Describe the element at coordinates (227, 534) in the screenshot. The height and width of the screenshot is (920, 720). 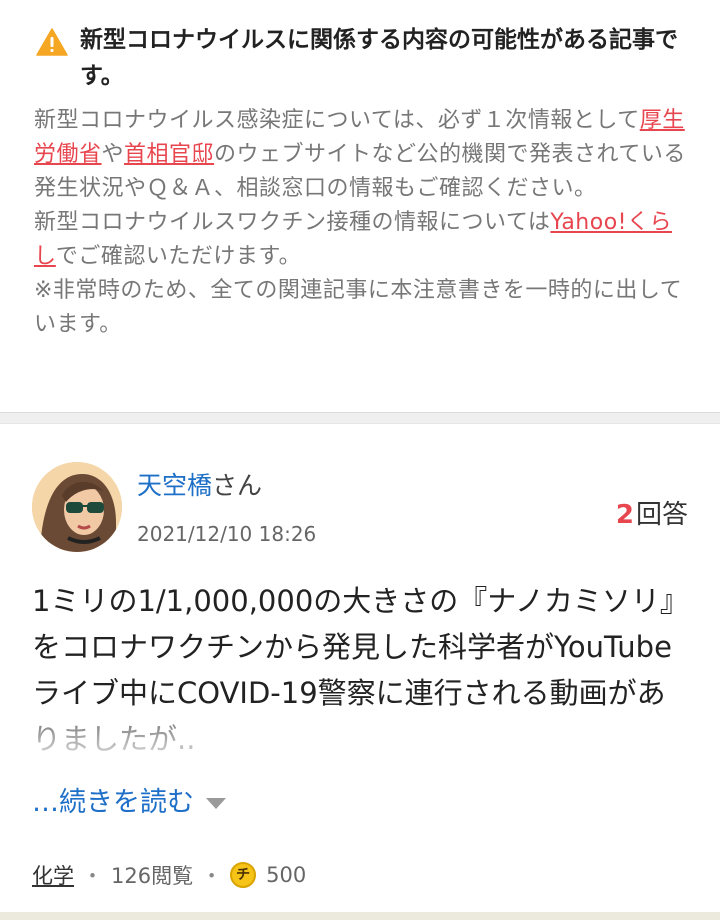
I see `post-timestamp: 2021/12/10 18:26` at that location.